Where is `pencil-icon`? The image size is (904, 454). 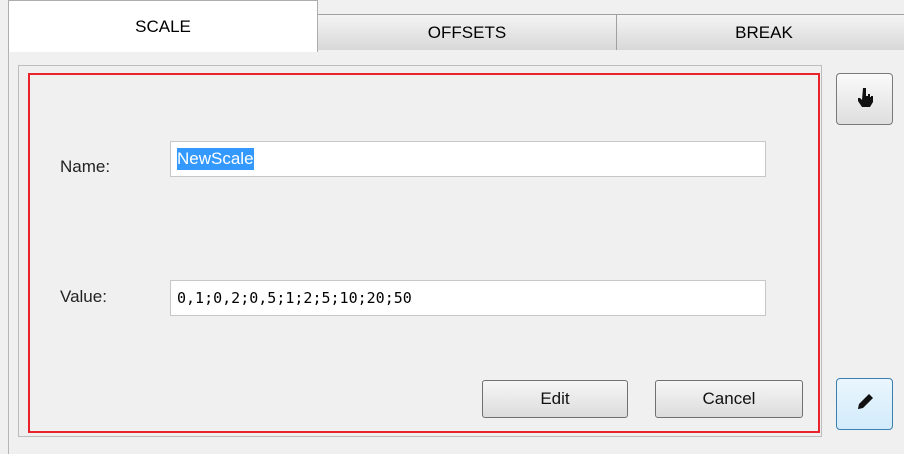 pencil-icon is located at coordinates (865, 404).